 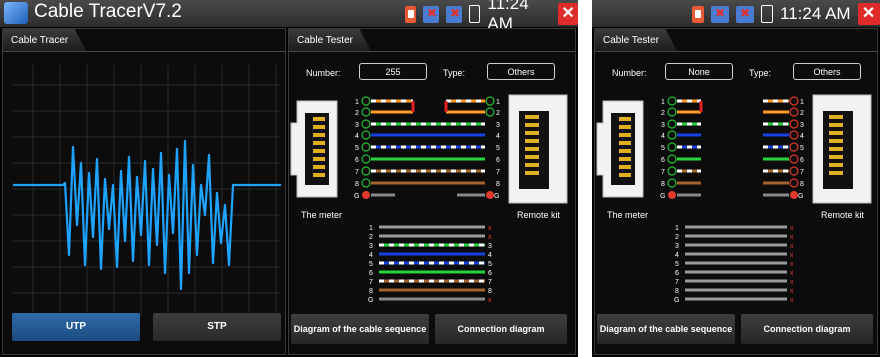 What do you see at coordinates (289, 16) in the screenshot?
I see `status-bar: Cable TracerV7.2 11:24 AM ✕` at bounding box center [289, 16].